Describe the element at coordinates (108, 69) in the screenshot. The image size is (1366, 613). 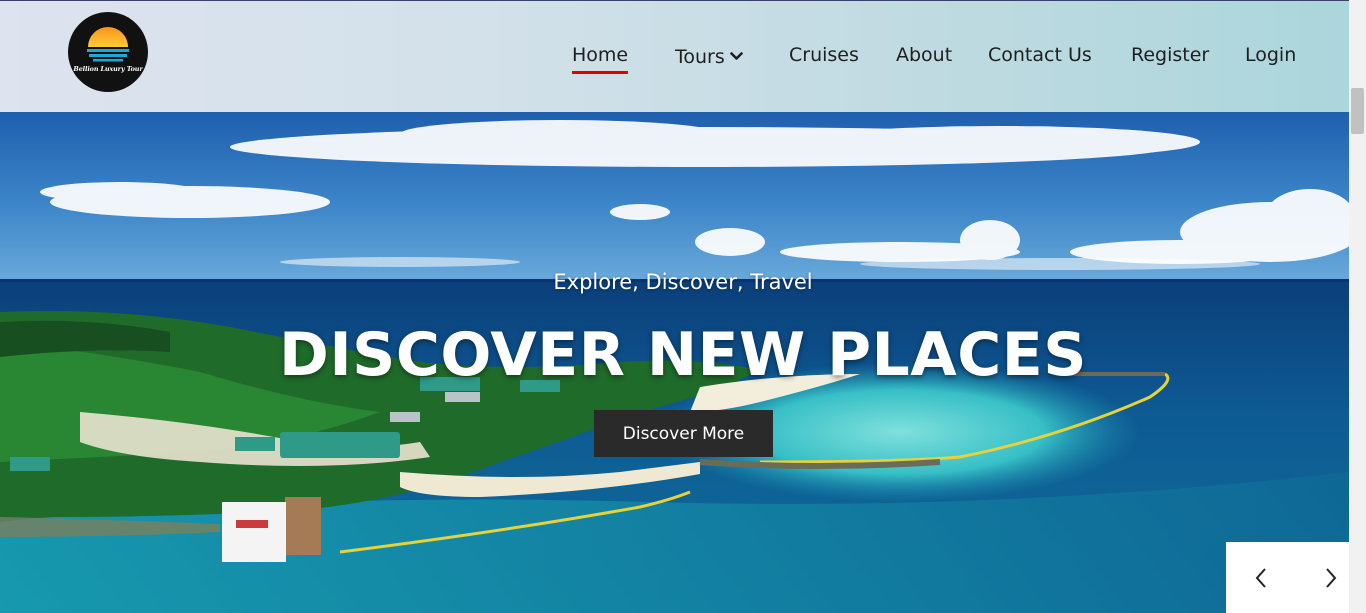
I see `logo-text: Bellion Luxury Tour` at that location.